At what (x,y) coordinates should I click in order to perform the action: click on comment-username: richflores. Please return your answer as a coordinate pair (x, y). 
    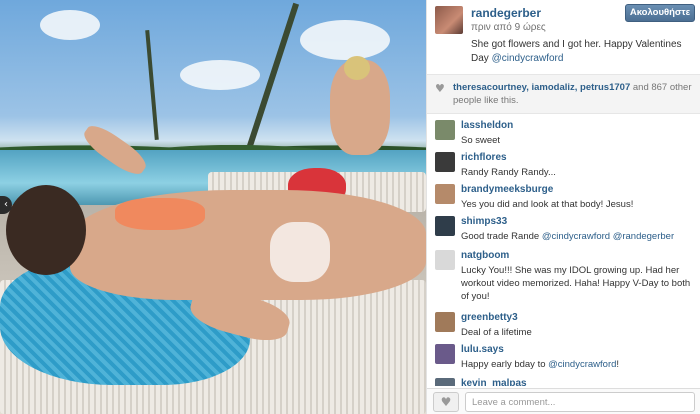
    Looking at the image, I should click on (484, 157).